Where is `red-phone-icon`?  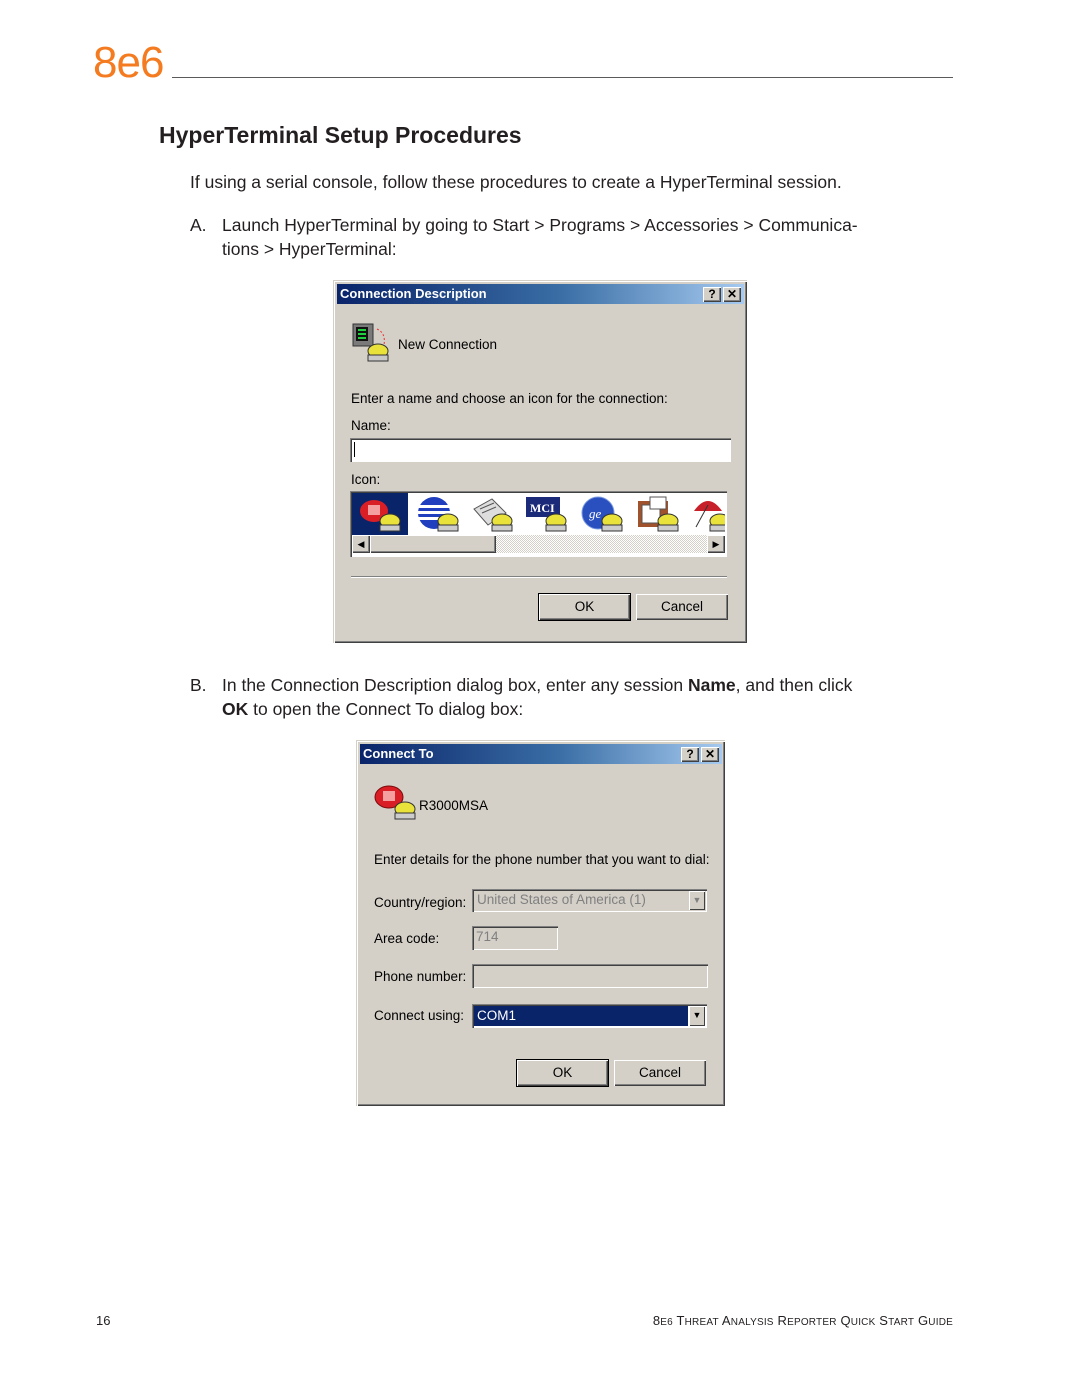
red-phone-icon is located at coordinates (381, 514).